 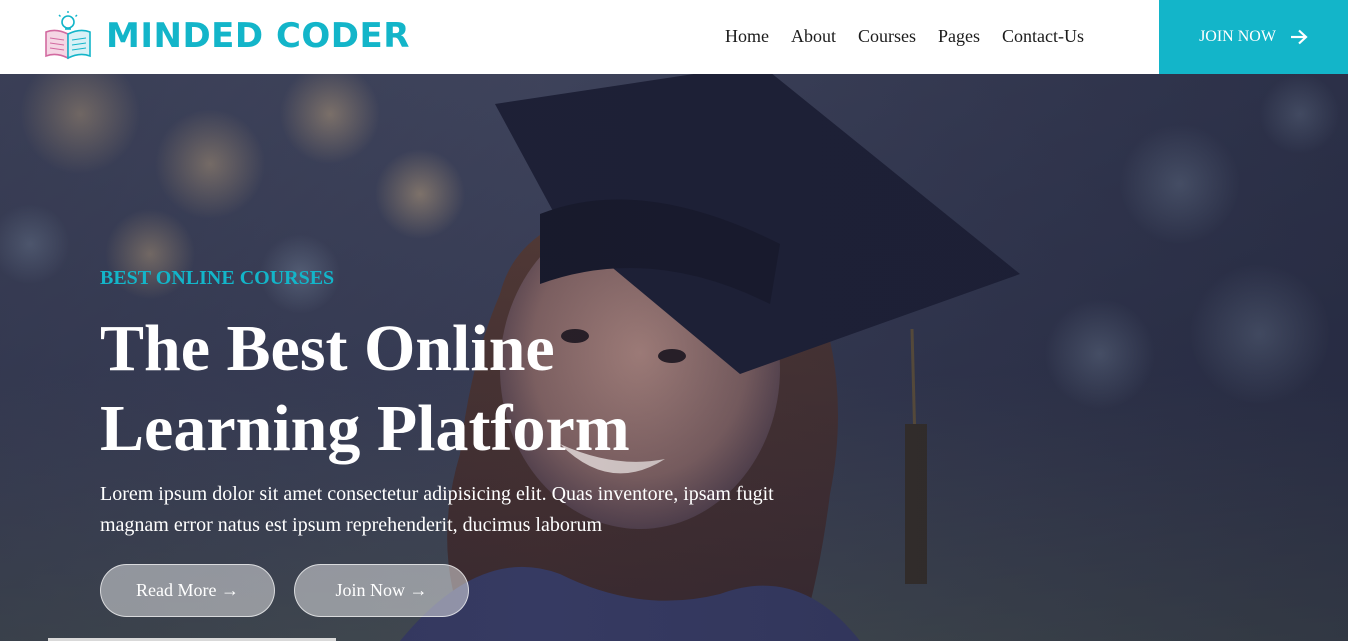 What do you see at coordinates (959, 36) in the screenshot?
I see `nav-item-pages: Pages` at bounding box center [959, 36].